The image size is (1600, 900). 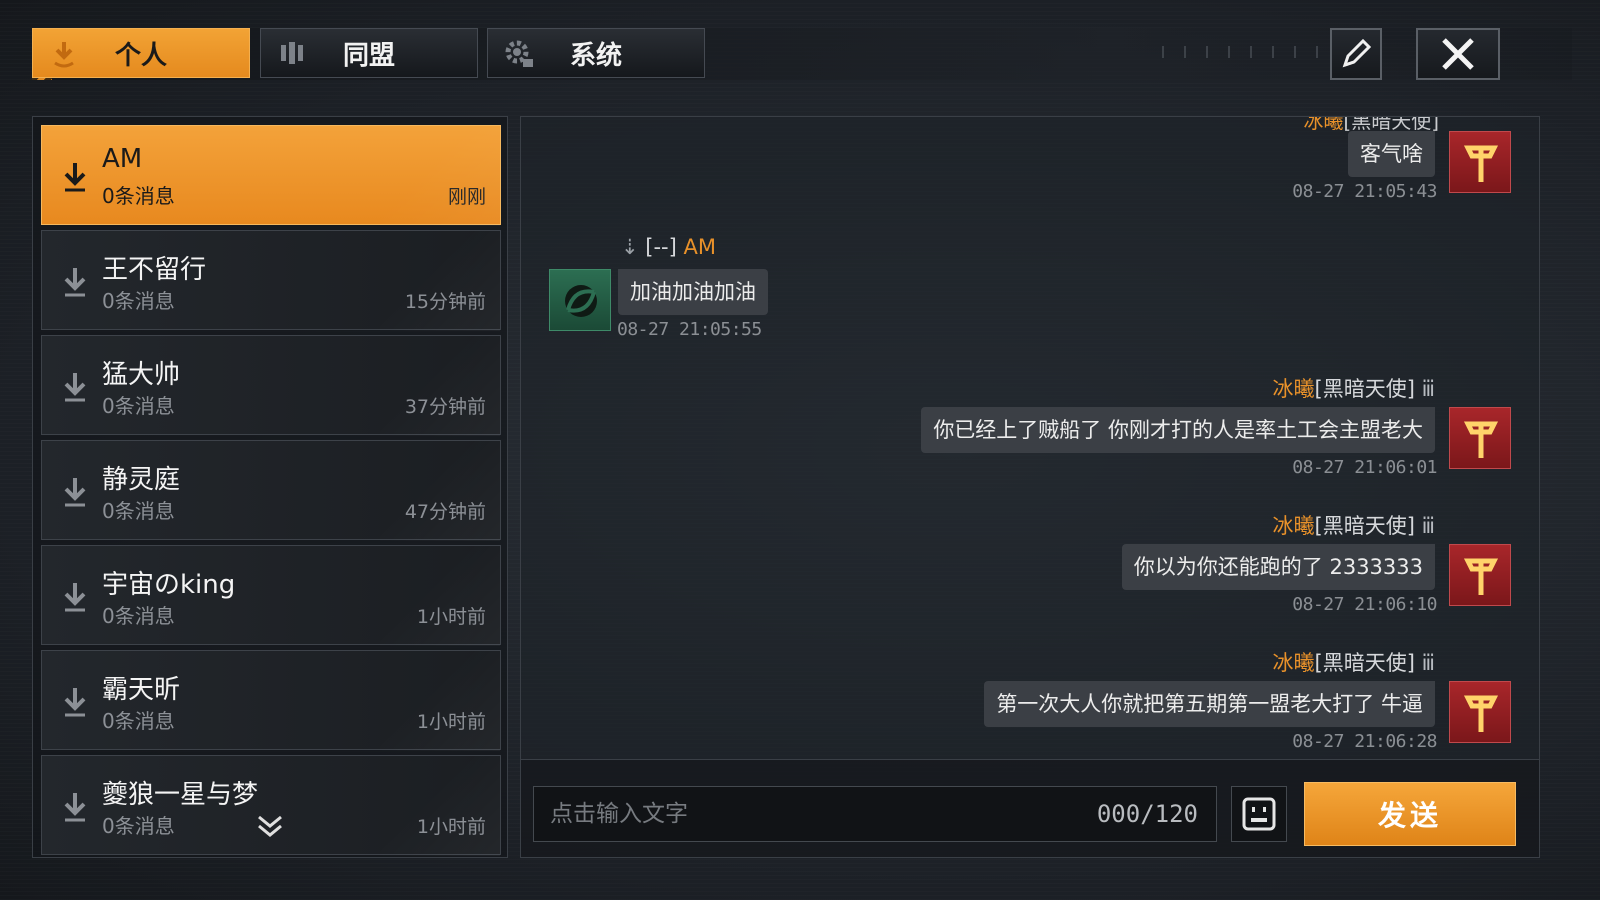 I want to click on rank-down-icon: ⇣, so click(x=633, y=247).